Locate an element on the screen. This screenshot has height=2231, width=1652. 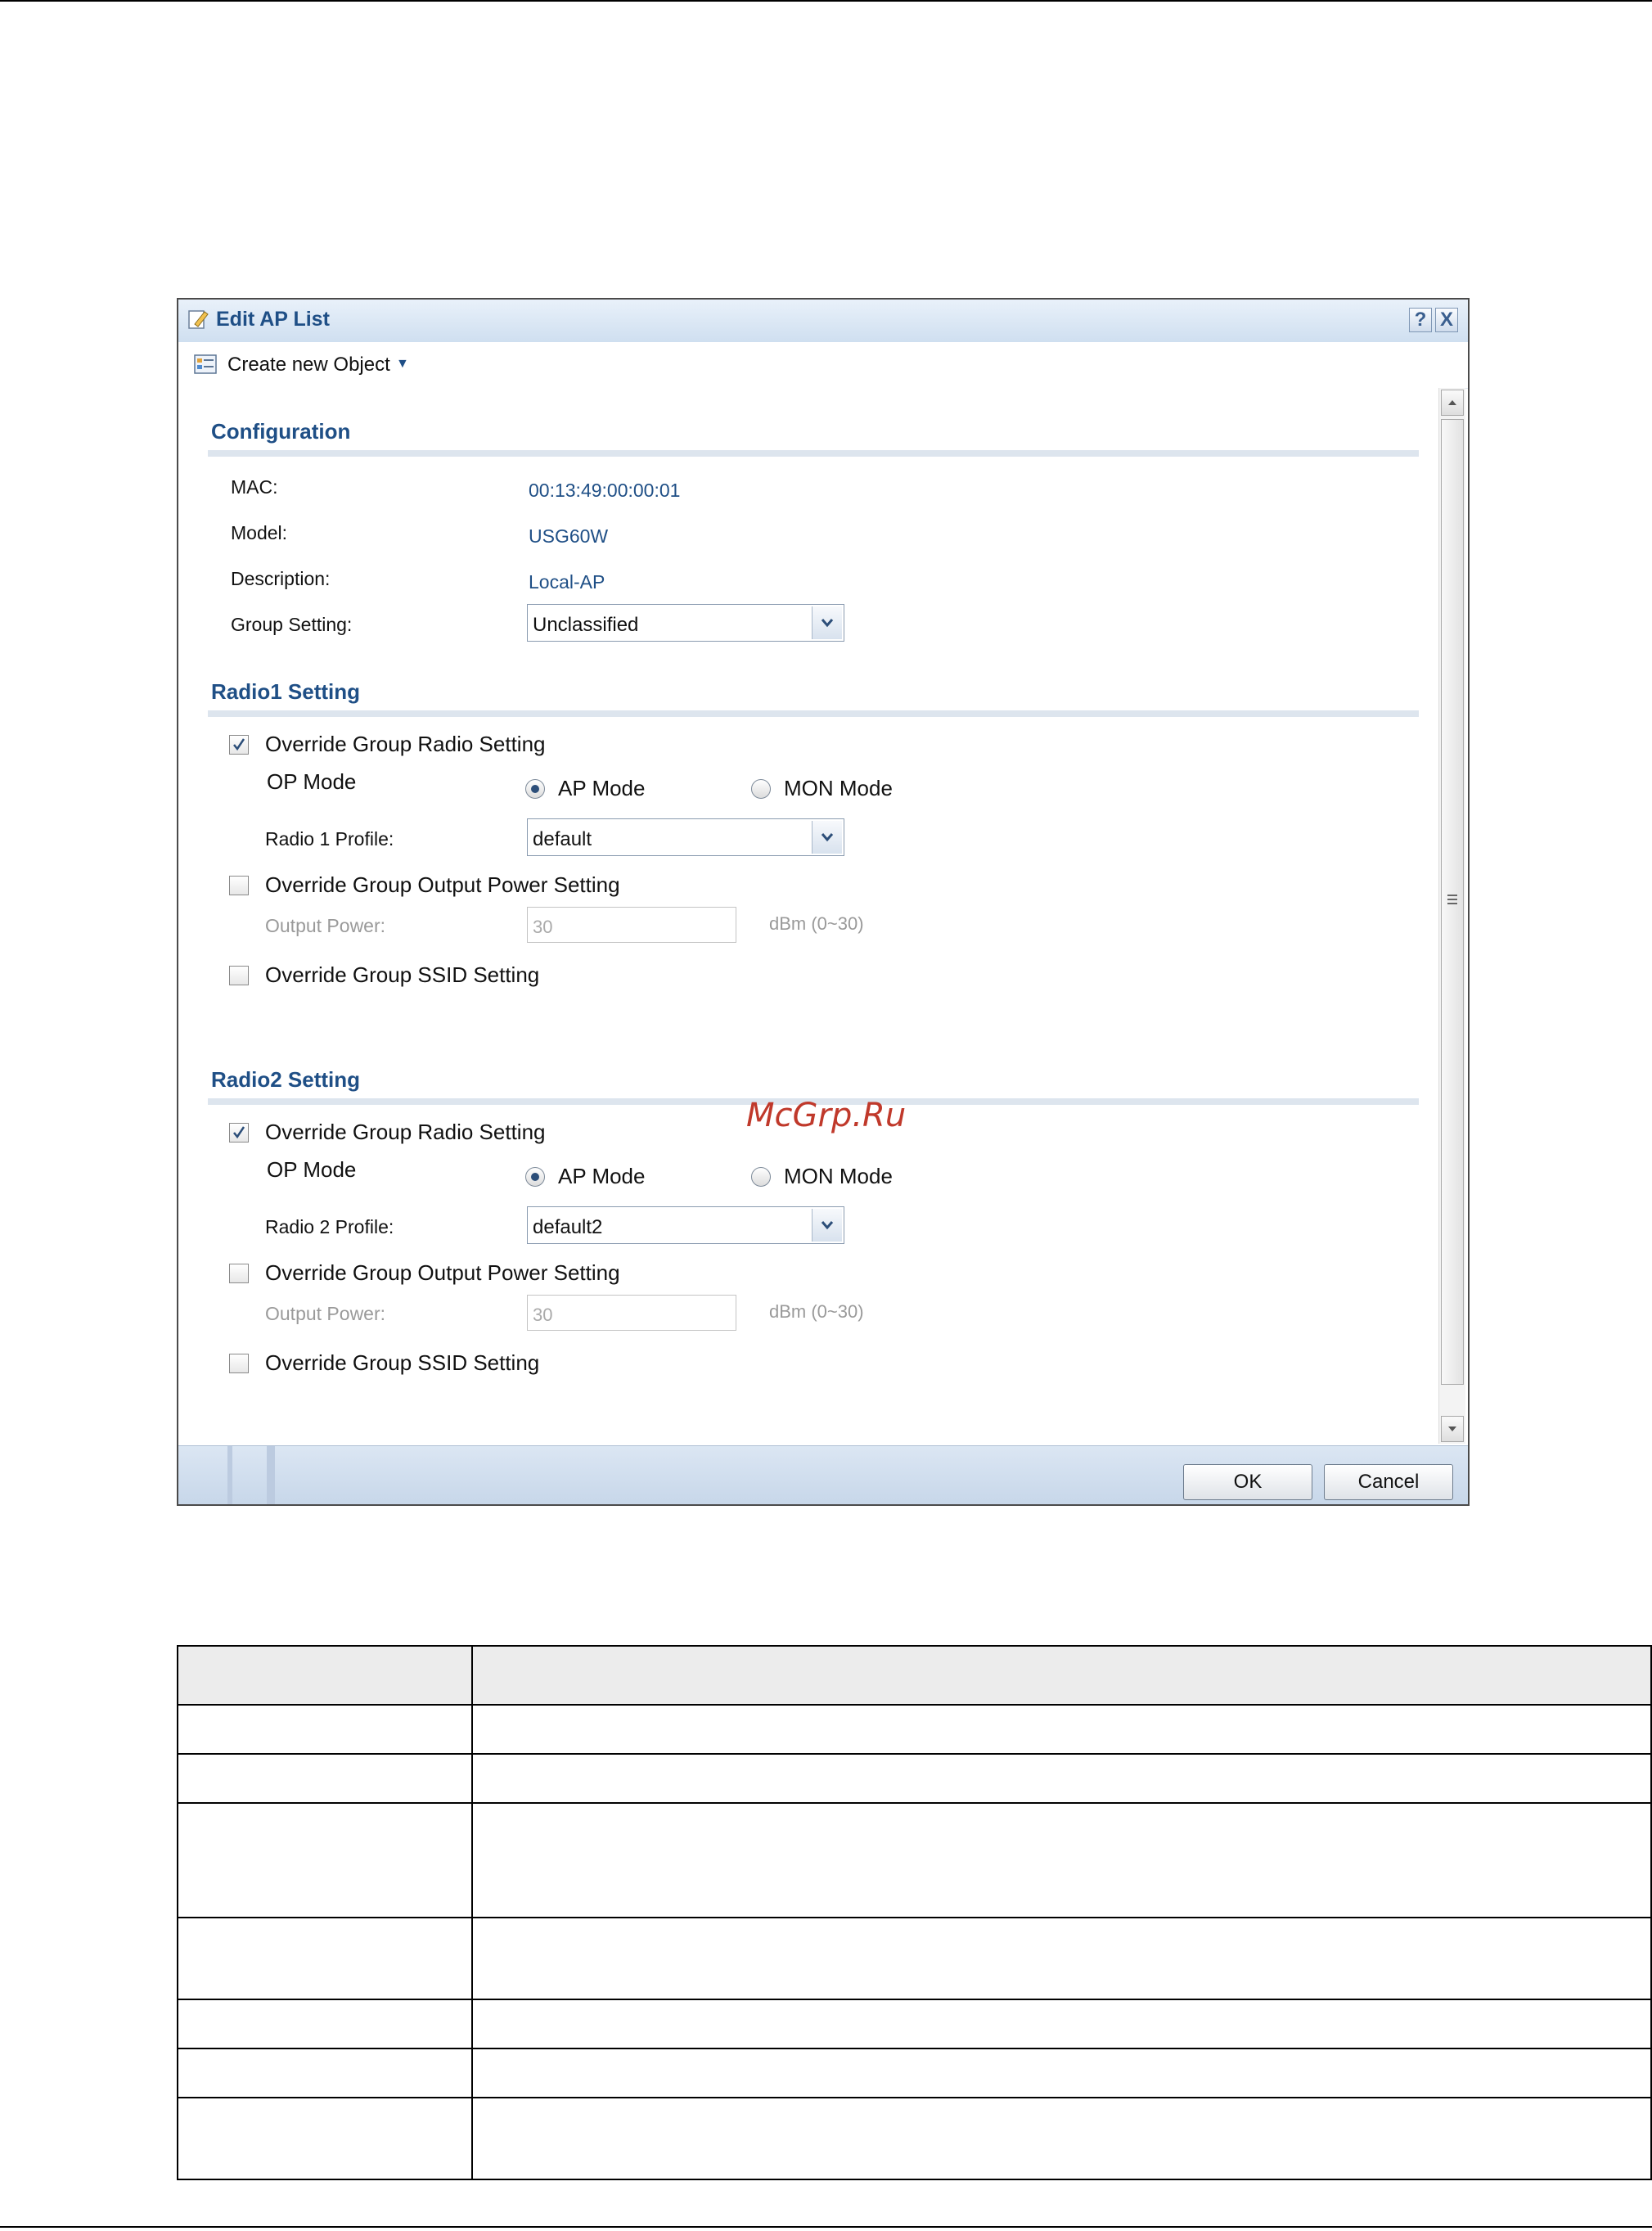
radio2-mon-mode-label: MON Mode is located at coordinates (838, 1176).